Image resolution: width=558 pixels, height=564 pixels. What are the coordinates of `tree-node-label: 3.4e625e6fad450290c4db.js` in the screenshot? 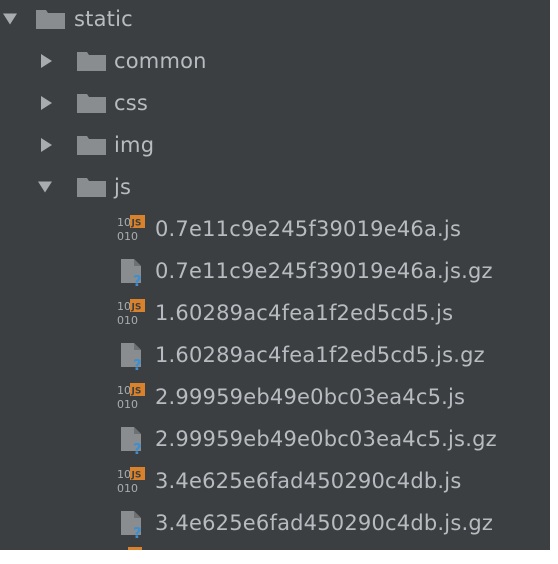 It's located at (308, 481).